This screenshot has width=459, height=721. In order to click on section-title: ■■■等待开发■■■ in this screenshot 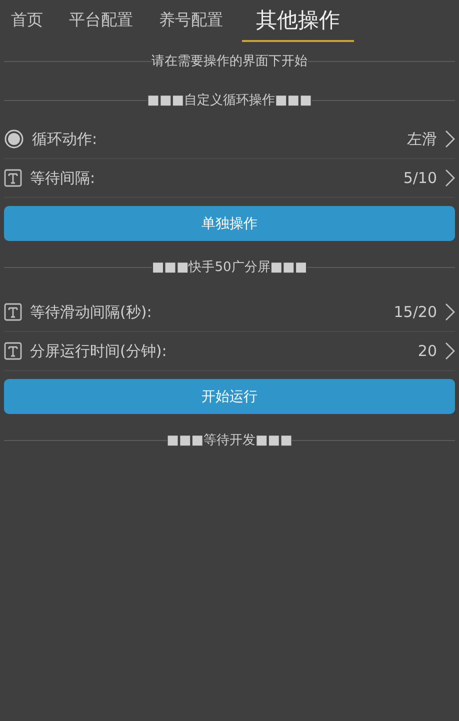, I will do `click(229, 440)`.